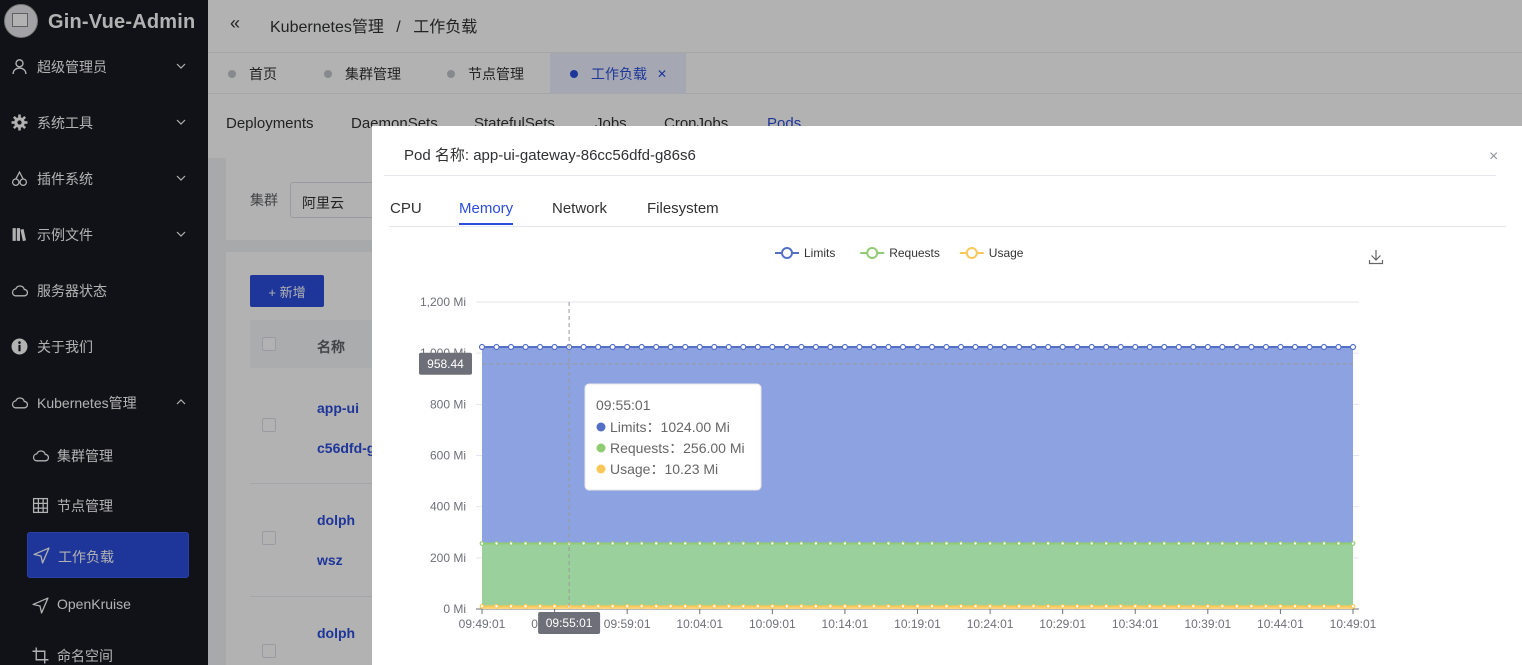 The width and height of the screenshot is (1522, 665). I want to click on x-tick-label: 10:09:01, so click(772, 624).